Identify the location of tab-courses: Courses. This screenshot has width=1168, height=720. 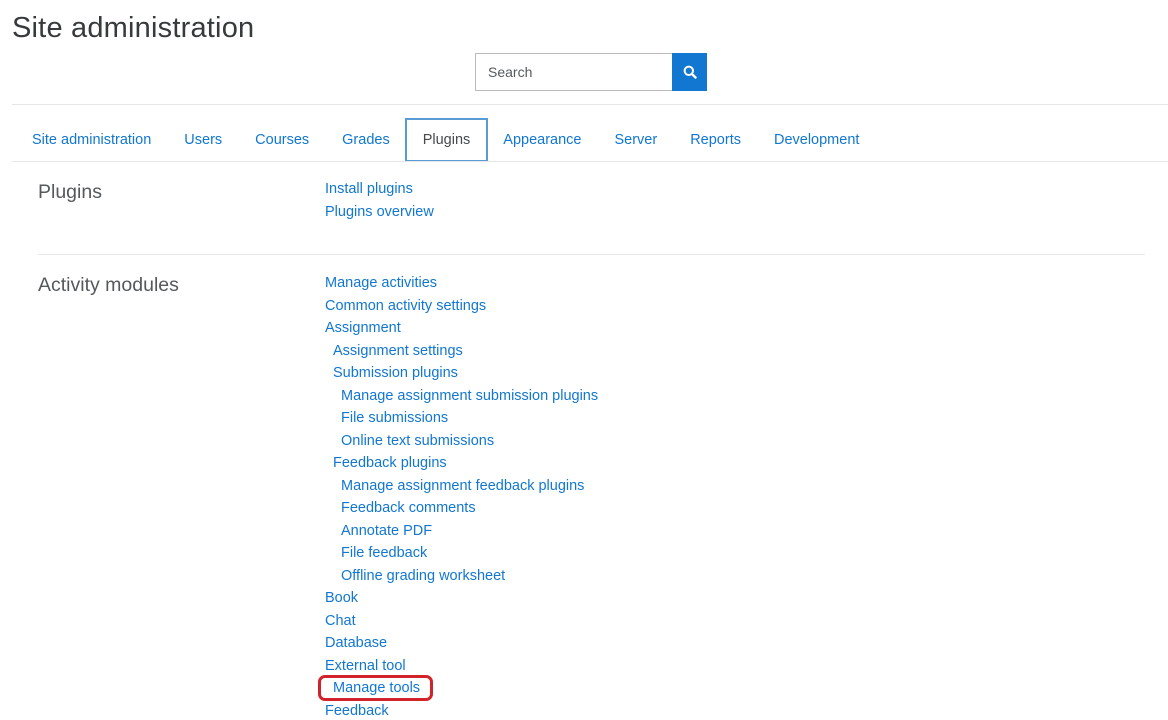
(282, 140).